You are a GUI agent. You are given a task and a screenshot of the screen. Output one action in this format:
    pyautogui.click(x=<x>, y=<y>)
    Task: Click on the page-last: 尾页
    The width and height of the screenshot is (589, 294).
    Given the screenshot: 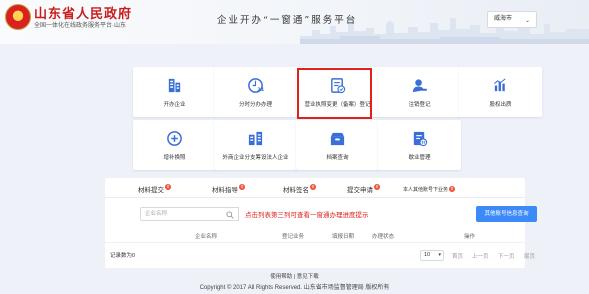 What is the action you would take?
    pyautogui.click(x=529, y=256)
    